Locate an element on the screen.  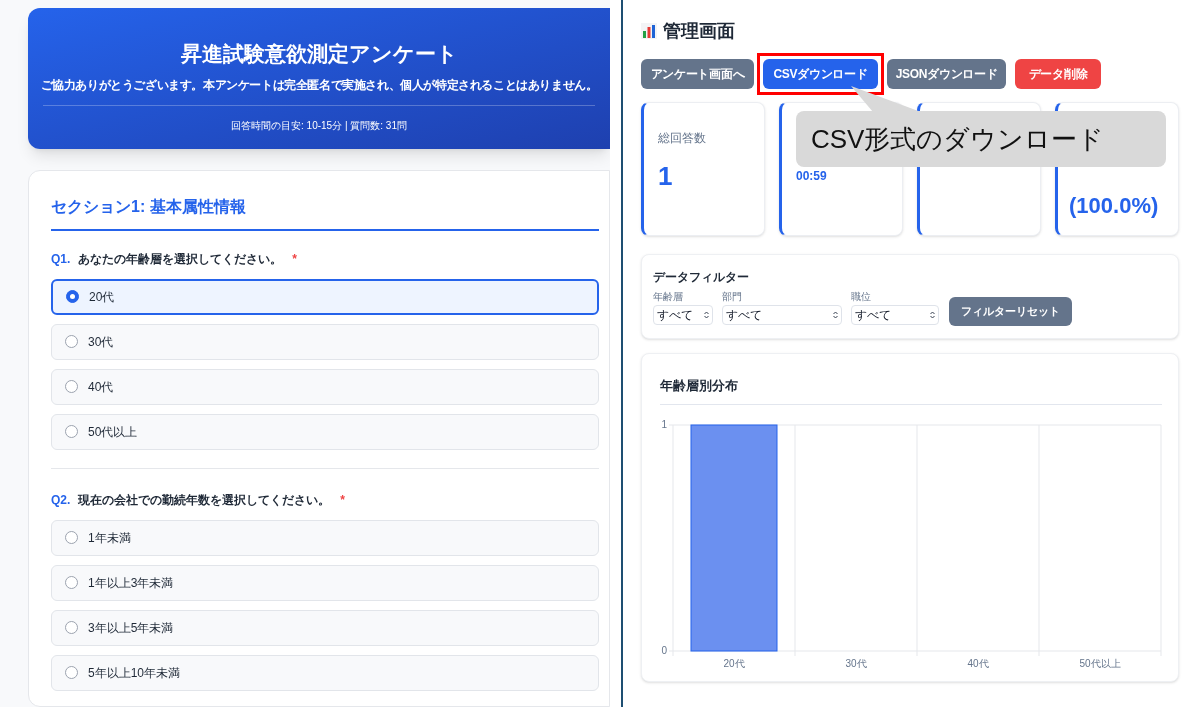
filter-label: 部門 is located at coordinates (732, 297).